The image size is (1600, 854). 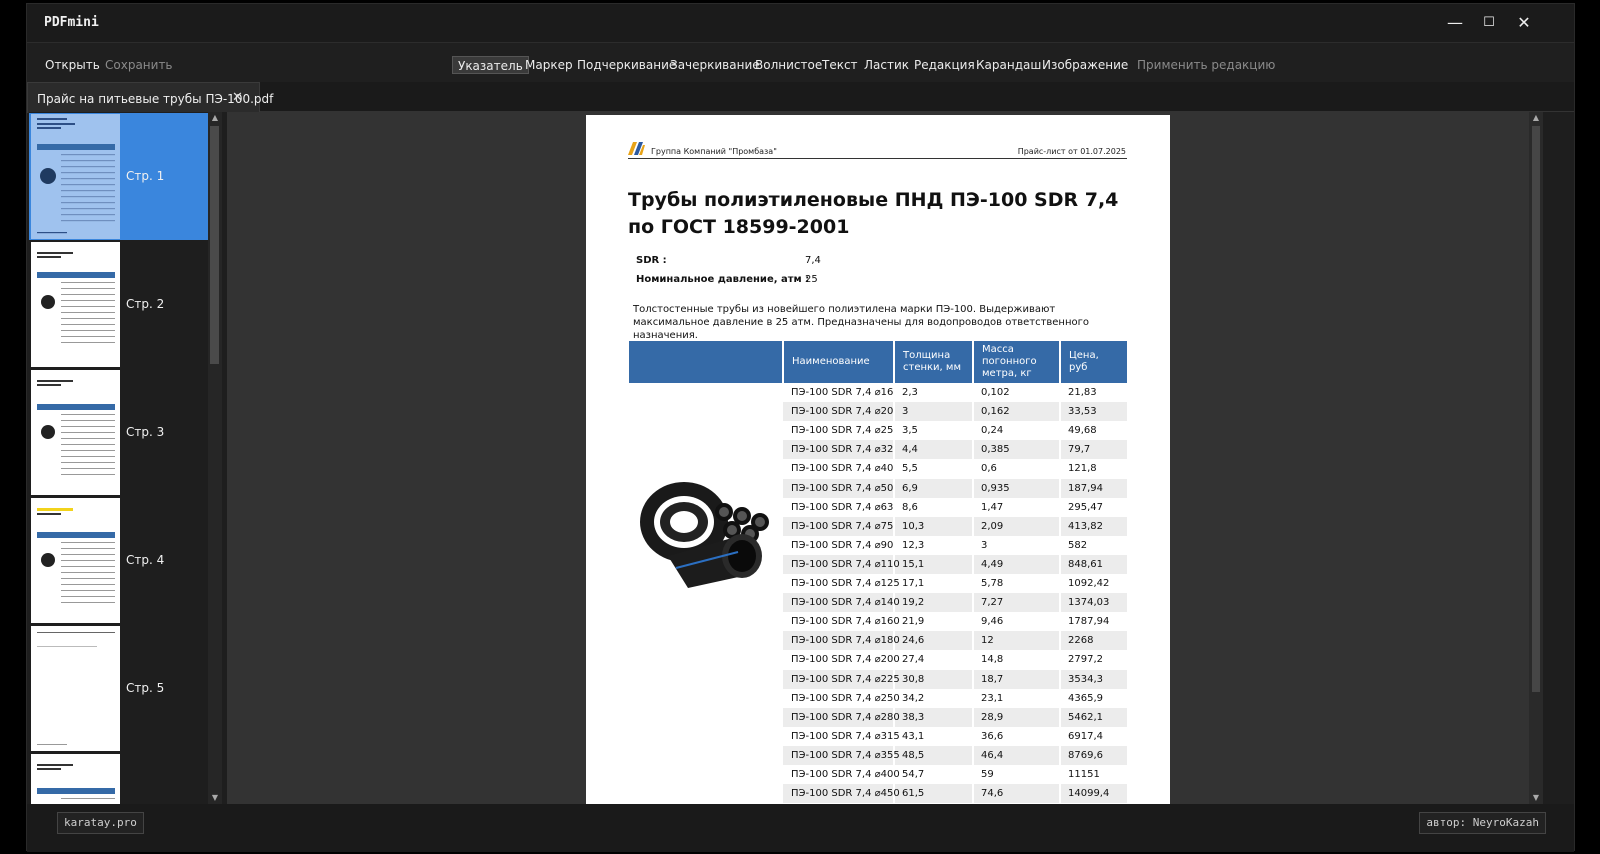 What do you see at coordinates (955, 717) in the screenshot?
I see `table-row: ПЭ-100 SDR 7,4 ⌀280 38,3 28,9 5462,1` at bounding box center [955, 717].